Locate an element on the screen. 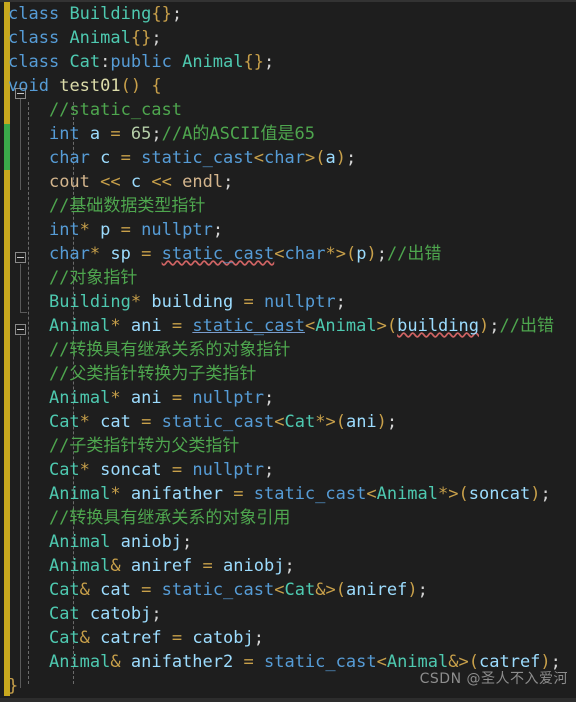 This screenshot has height=702, width=576. code-token: int is located at coordinates (64, 230).